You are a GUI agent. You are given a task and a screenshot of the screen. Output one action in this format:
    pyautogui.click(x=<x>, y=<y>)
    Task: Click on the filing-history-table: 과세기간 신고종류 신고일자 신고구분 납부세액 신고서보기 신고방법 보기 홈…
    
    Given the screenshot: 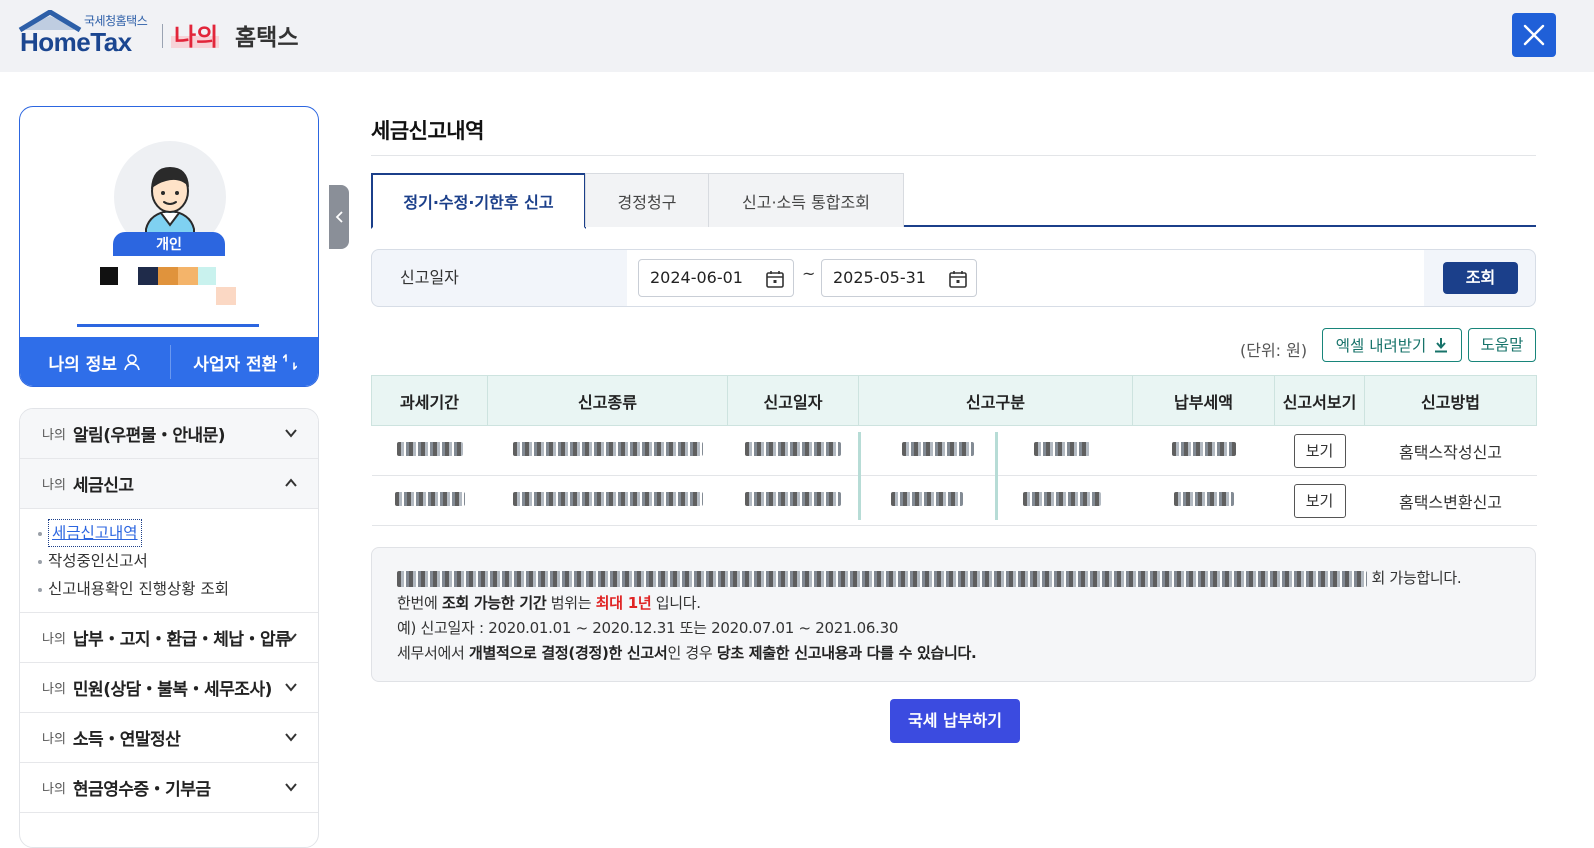 What is the action you would take?
    pyautogui.click(x=954, y=450)
    